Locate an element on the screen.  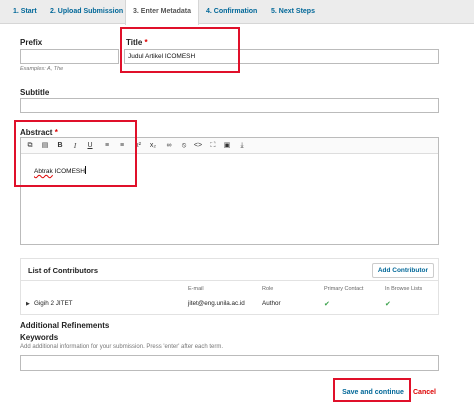
tab-upload-submission: 2. Upload Submission is located at coordinates (86, 12).